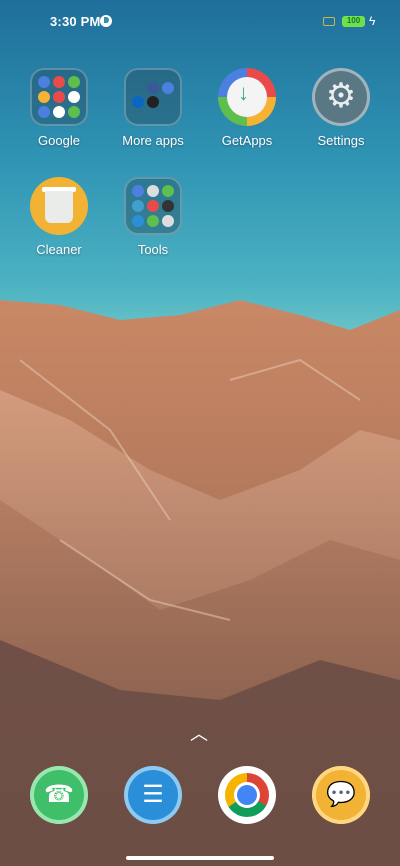 The image size is (400, 866). I want to click on dock-phone: ☎, so click(59, 795).